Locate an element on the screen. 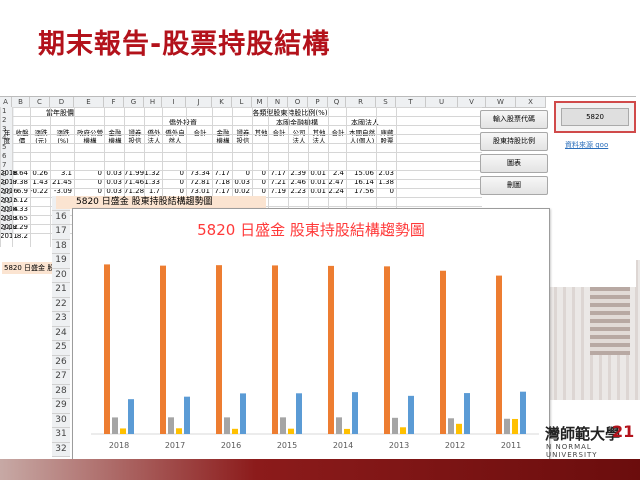  chart-row-number: 23 is located at coordinates (61, 319).